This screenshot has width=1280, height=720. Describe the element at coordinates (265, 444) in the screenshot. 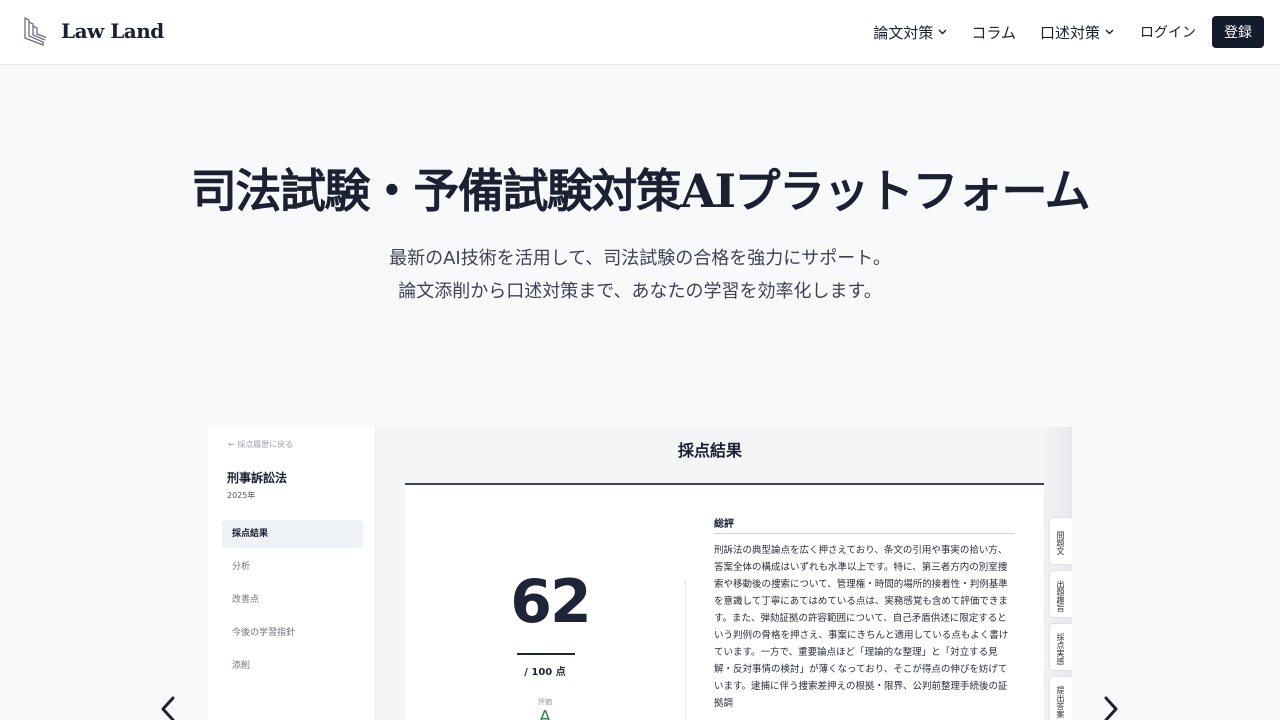

I see `preview-back-label: 採点履歴に戻る` at that location.